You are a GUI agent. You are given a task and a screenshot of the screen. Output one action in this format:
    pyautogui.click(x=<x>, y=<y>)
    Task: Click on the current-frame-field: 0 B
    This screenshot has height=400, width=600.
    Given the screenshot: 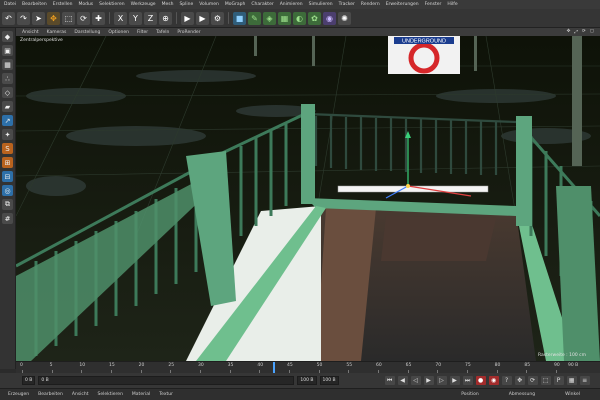 What is the action you would take?
    pyautogui.click(x=166, y=380)
    